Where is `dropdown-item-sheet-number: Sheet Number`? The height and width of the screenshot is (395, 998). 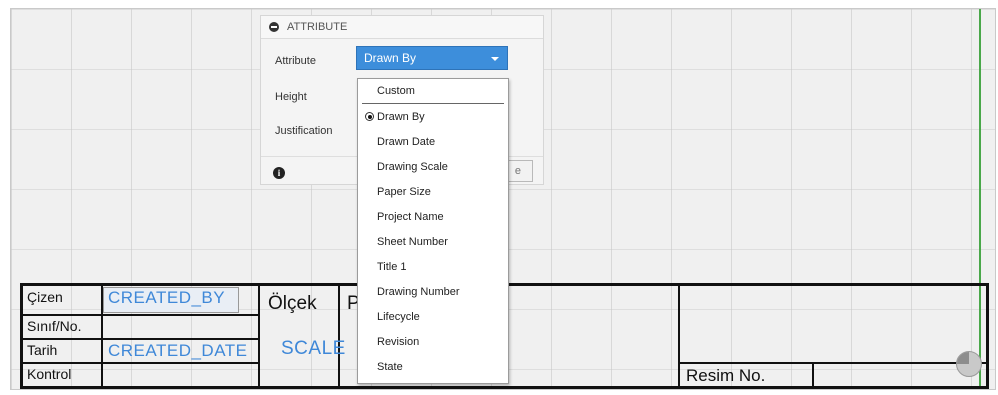
dropdown-item-sheet-number: Sheet Number is located at coordinates (433, 241).